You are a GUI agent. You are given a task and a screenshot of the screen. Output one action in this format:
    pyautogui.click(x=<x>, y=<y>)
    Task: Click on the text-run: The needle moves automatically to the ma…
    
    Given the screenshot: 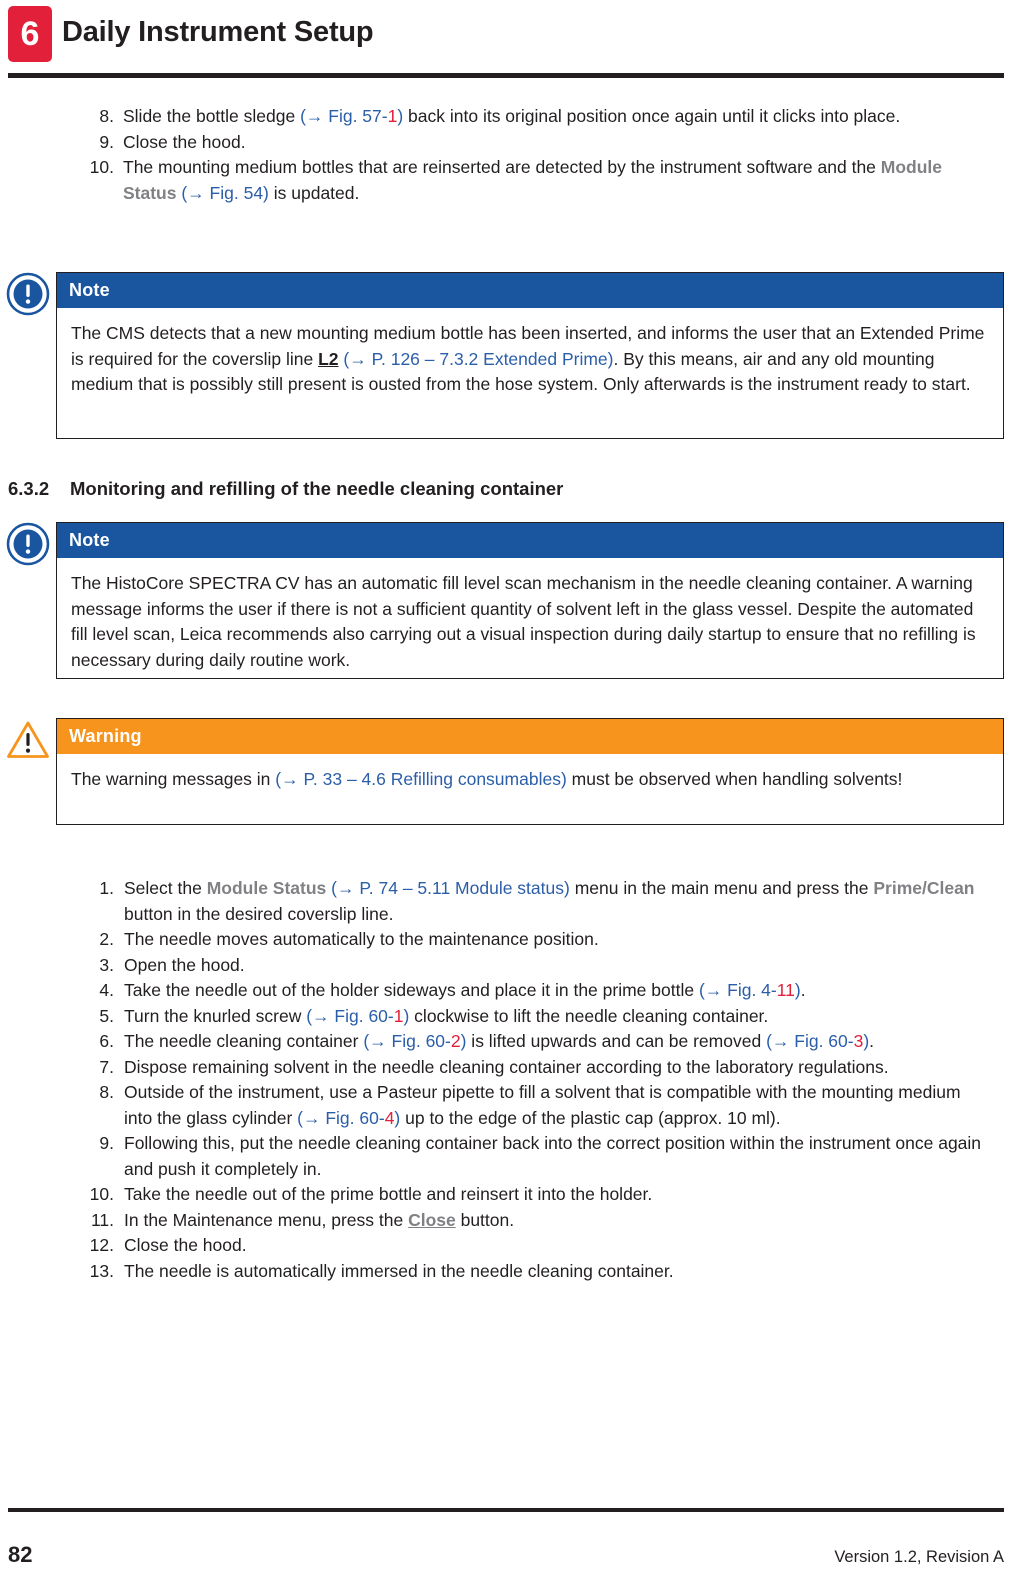 What is the action you would take?
    pyautogui.click(x=361, y=939)
    